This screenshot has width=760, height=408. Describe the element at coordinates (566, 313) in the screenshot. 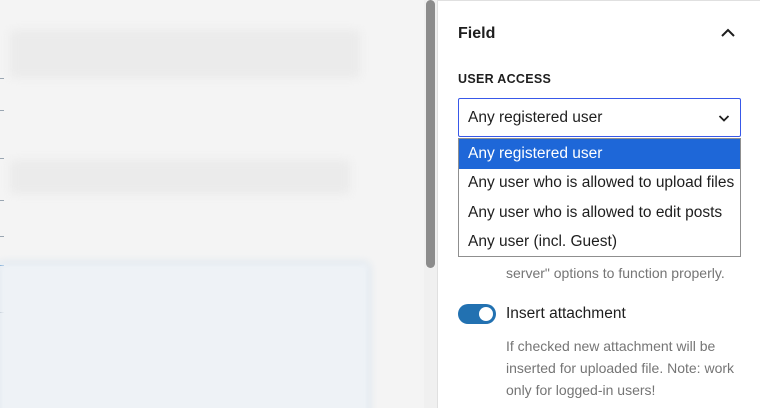

I see `insert-attachment-label: Insert attachment` at that location.